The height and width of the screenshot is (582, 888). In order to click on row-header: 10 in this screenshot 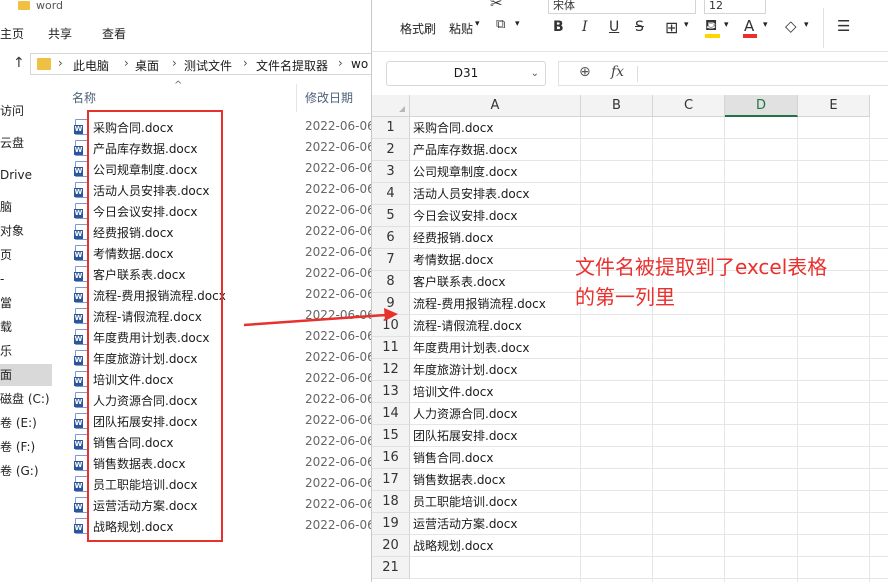, I will do `click(391, 326)`.